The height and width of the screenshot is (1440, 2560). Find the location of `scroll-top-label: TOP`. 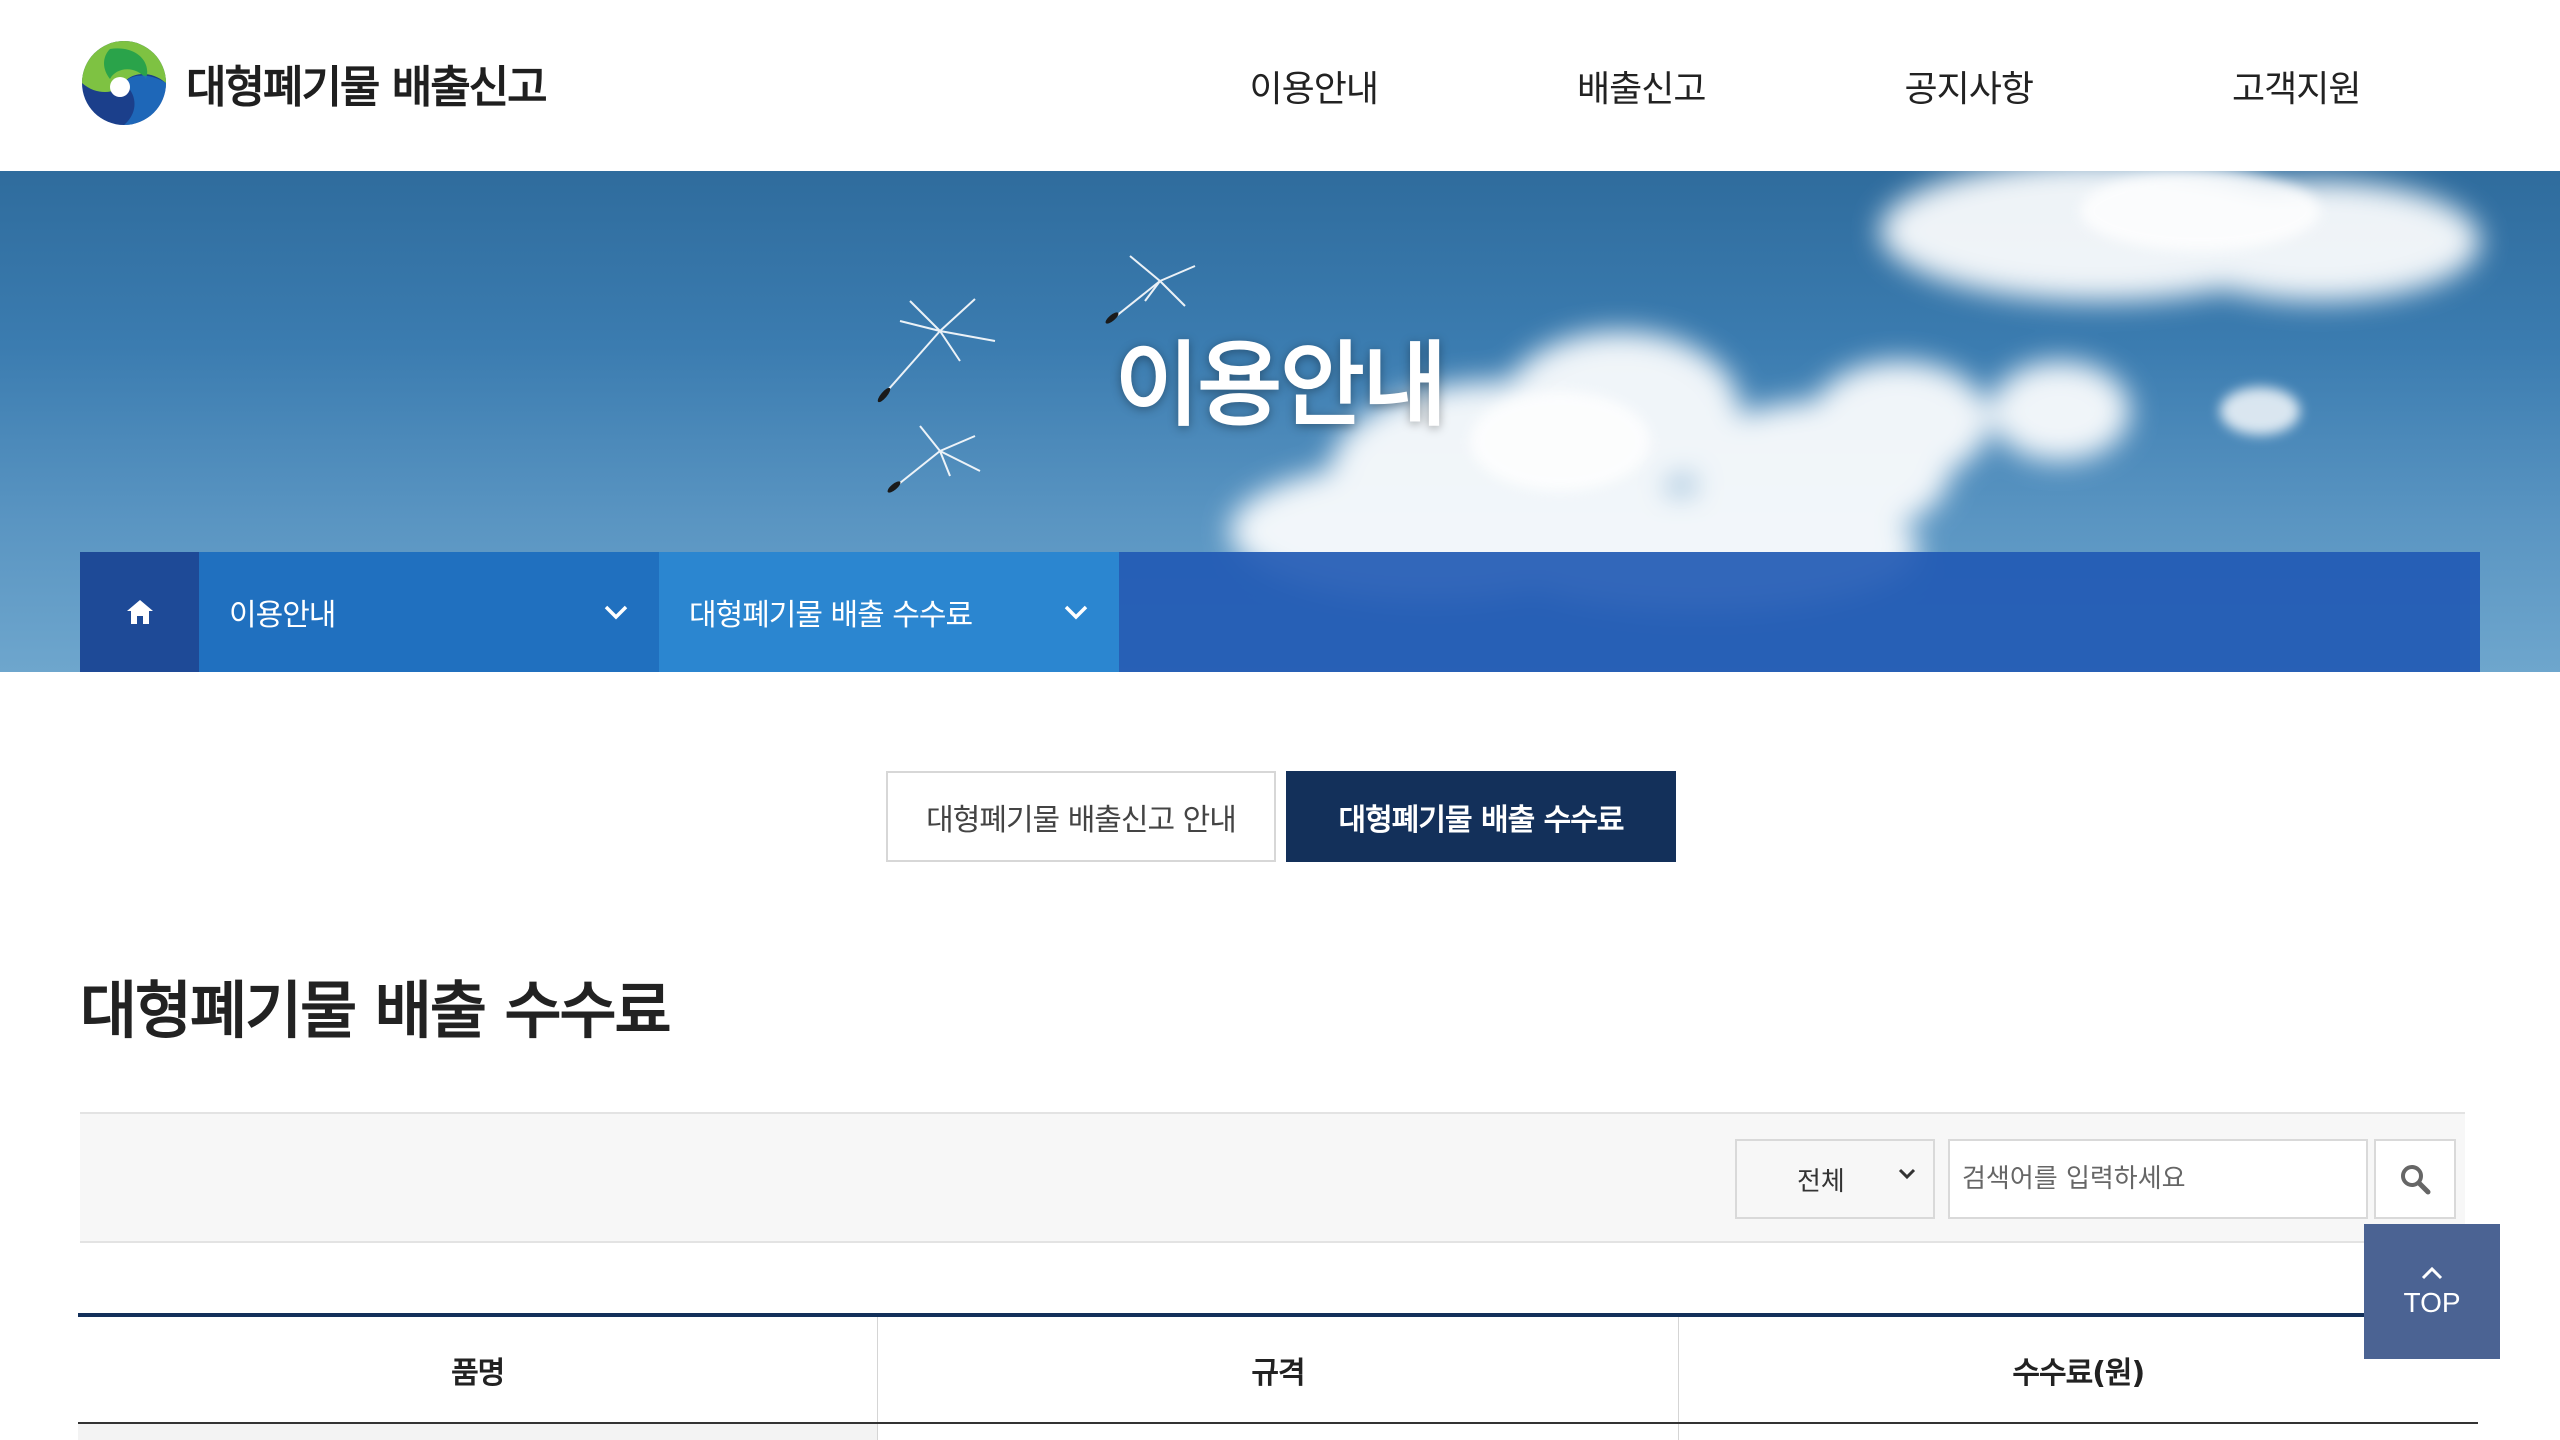

scroll-top-label: TOP is located at coordinates (2432, 1302).